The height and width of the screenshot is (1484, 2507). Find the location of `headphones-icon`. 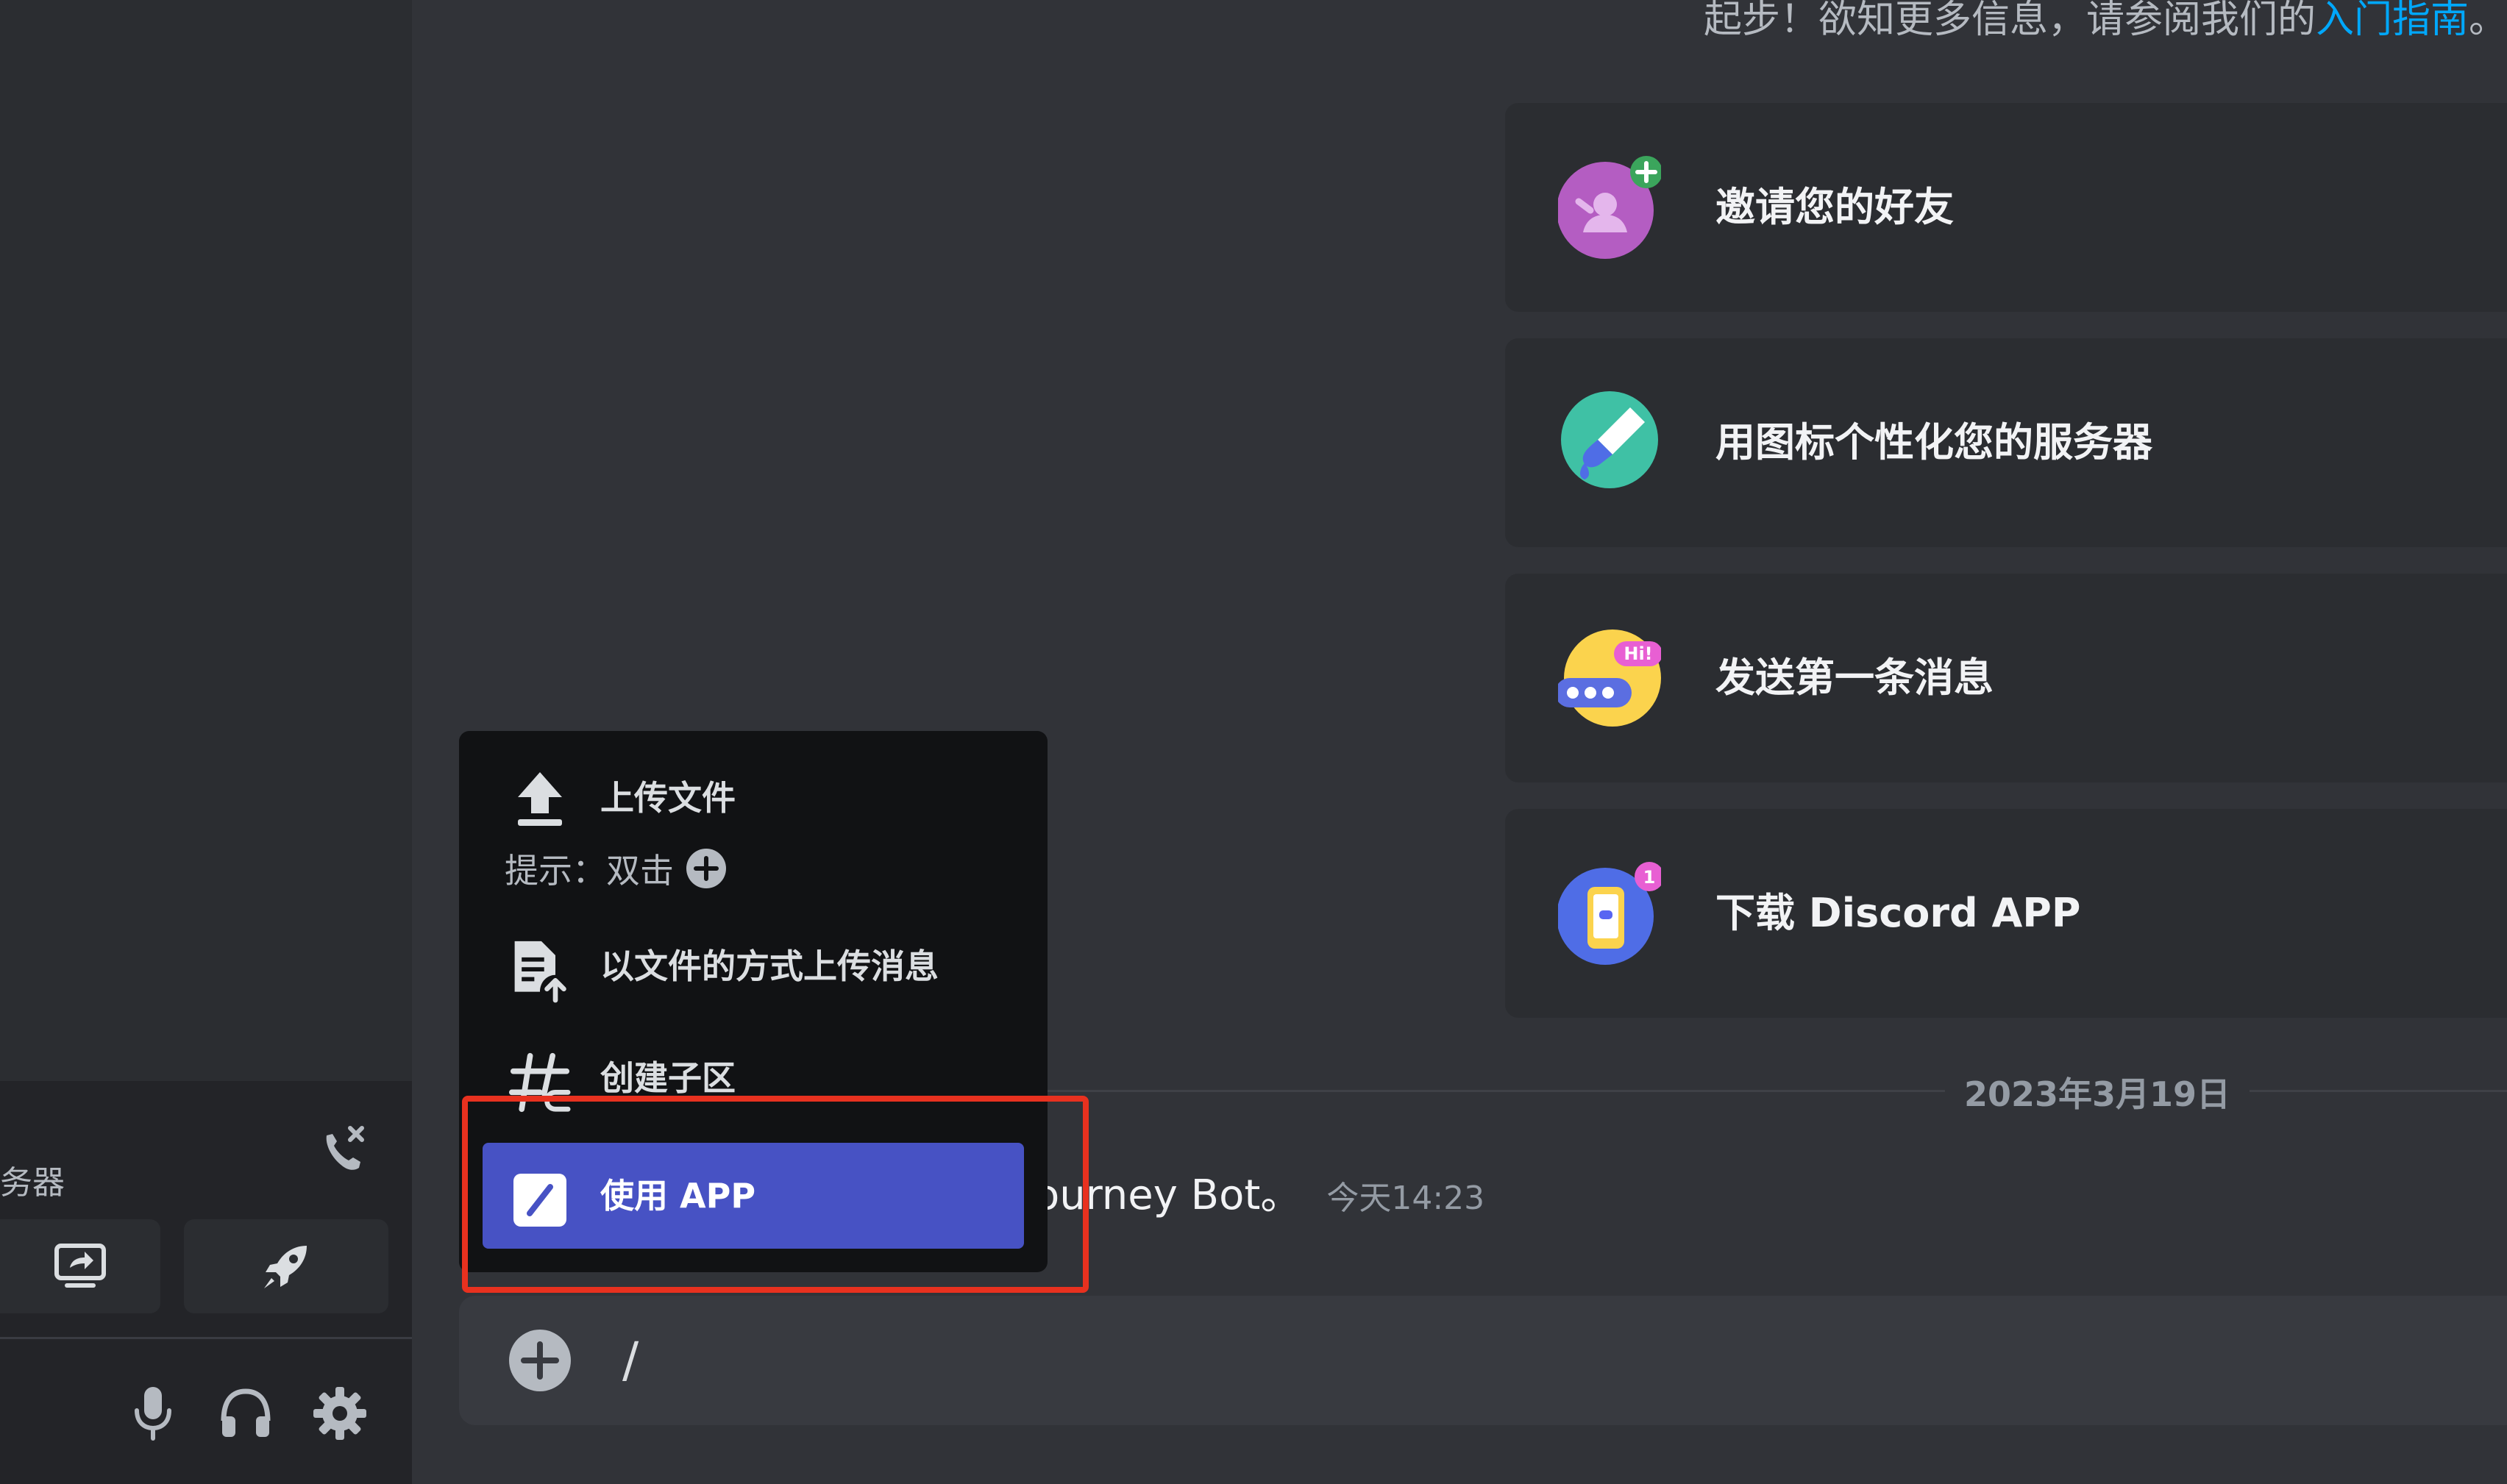

headphones-icon is located at coordinates (246, 1412).